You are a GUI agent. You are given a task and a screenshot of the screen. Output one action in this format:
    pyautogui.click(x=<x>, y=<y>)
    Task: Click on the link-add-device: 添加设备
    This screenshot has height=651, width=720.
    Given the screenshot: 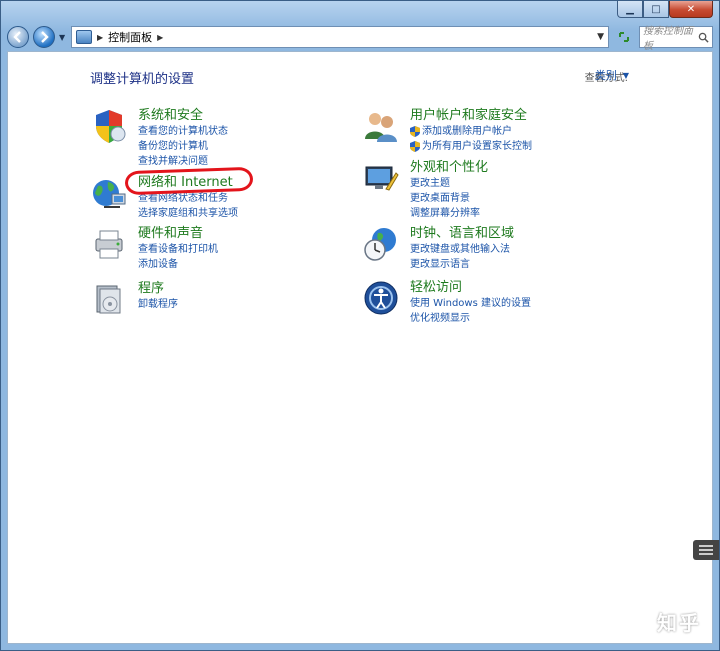 What is the action you would take?
    pyautogui.click(x=178, y=264)
    